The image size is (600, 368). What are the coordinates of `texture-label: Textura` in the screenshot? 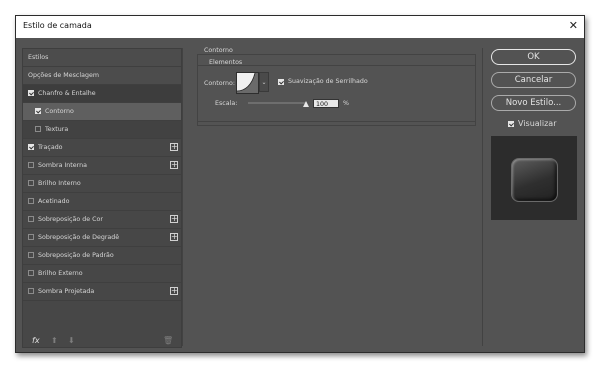 It's located at (57, 129).